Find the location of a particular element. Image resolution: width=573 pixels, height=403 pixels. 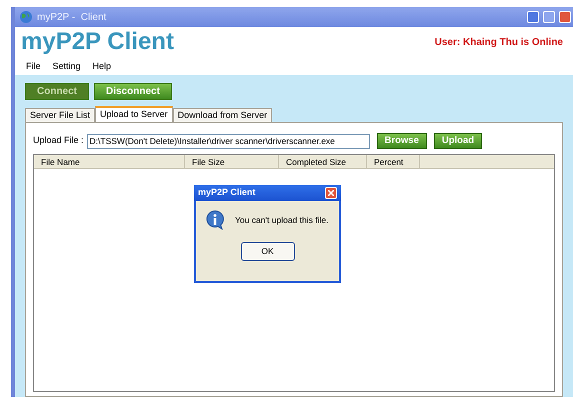

dialog-title: myP2P Client is located at coordinates (227, 193).